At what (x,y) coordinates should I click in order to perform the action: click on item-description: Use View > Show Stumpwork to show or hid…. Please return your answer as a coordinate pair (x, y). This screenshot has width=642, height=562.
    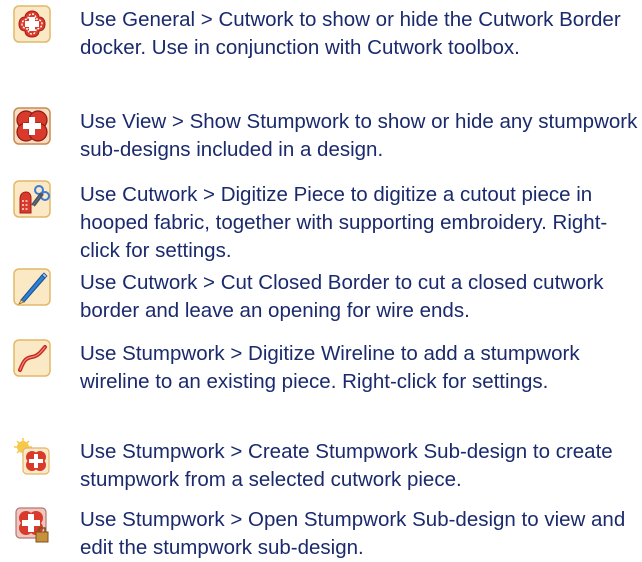
    Looking at the image, I should click on (359, 135).